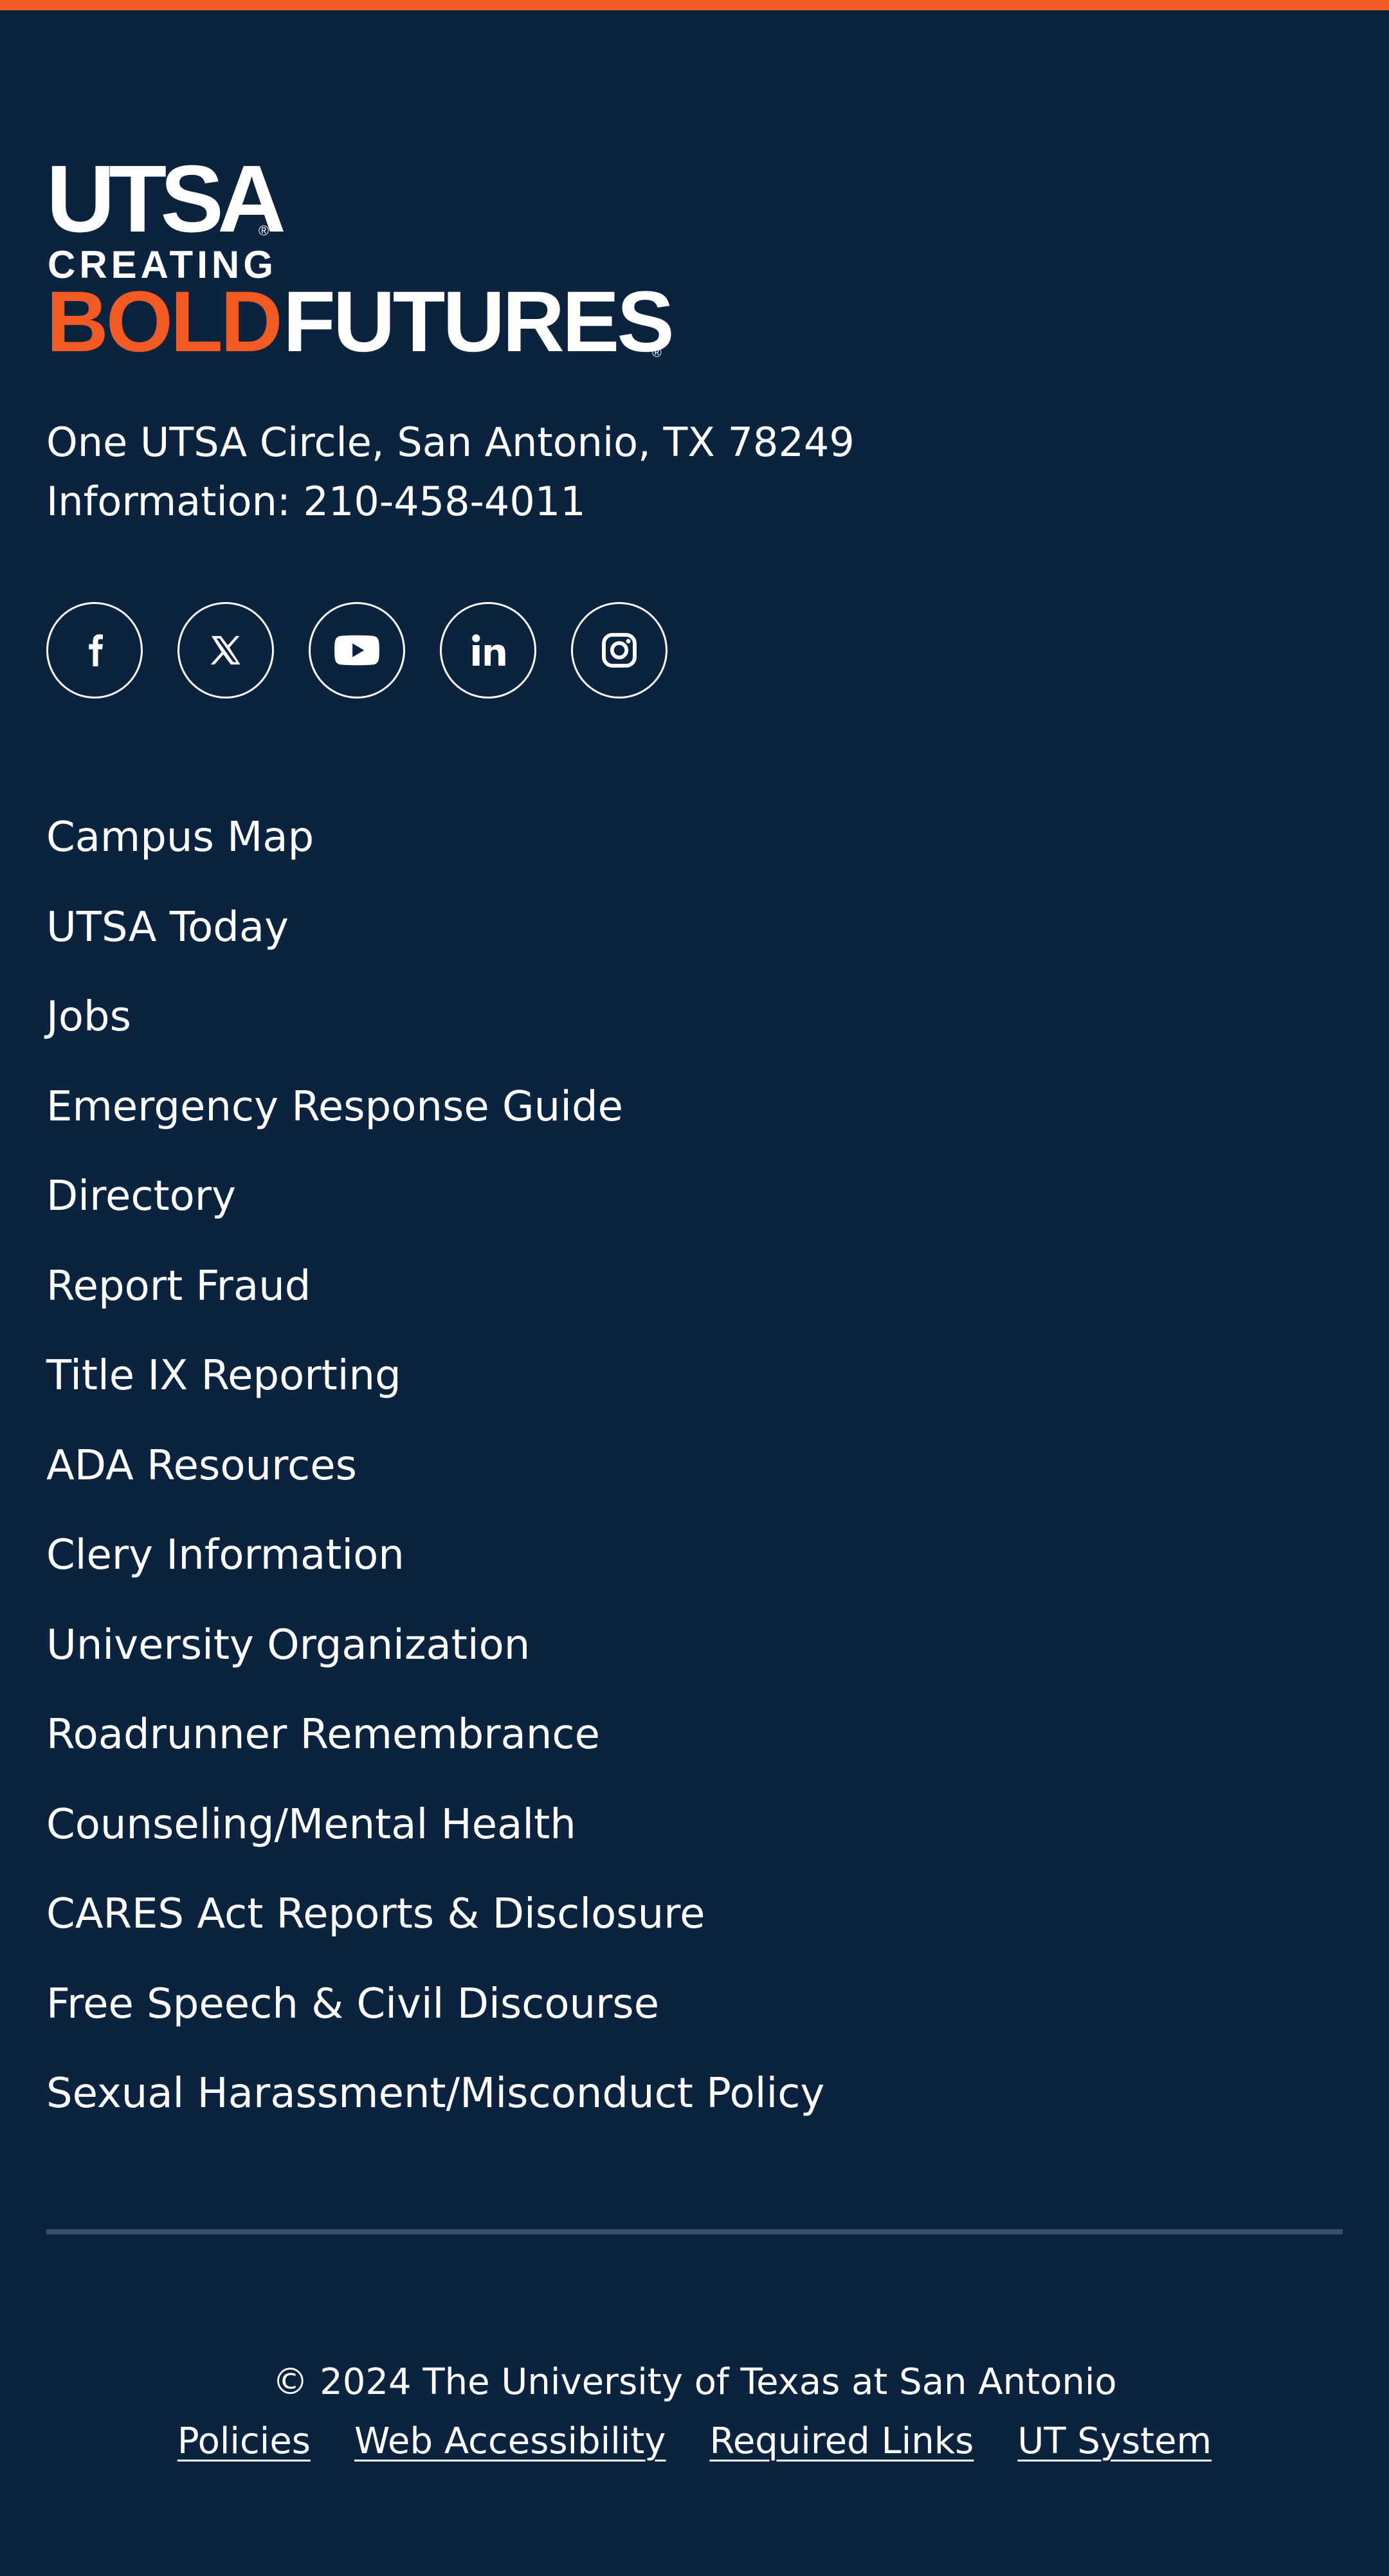 Image resolution: width=1389 pixels, height=2576 pixels. Describe the element at coordinates (435, 1380) in the screenshot. I see `footer-link: Title IX Reporting` at that location.